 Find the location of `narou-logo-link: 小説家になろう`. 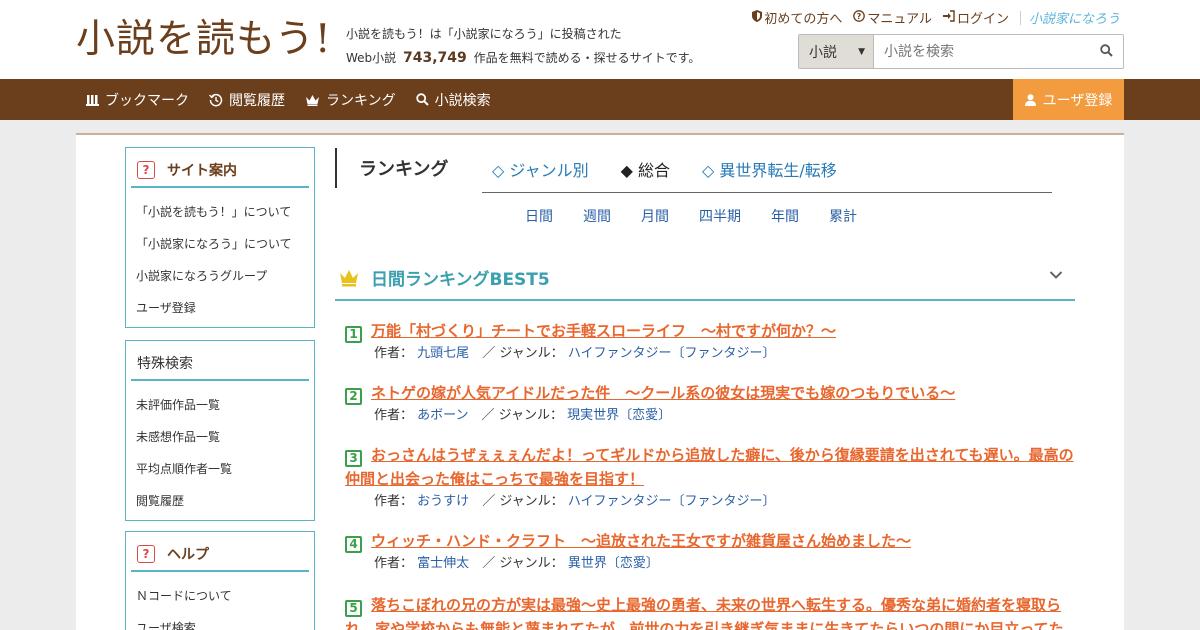

narou-logo-link: 小説家になろう is located at coordinates (1074, 17).